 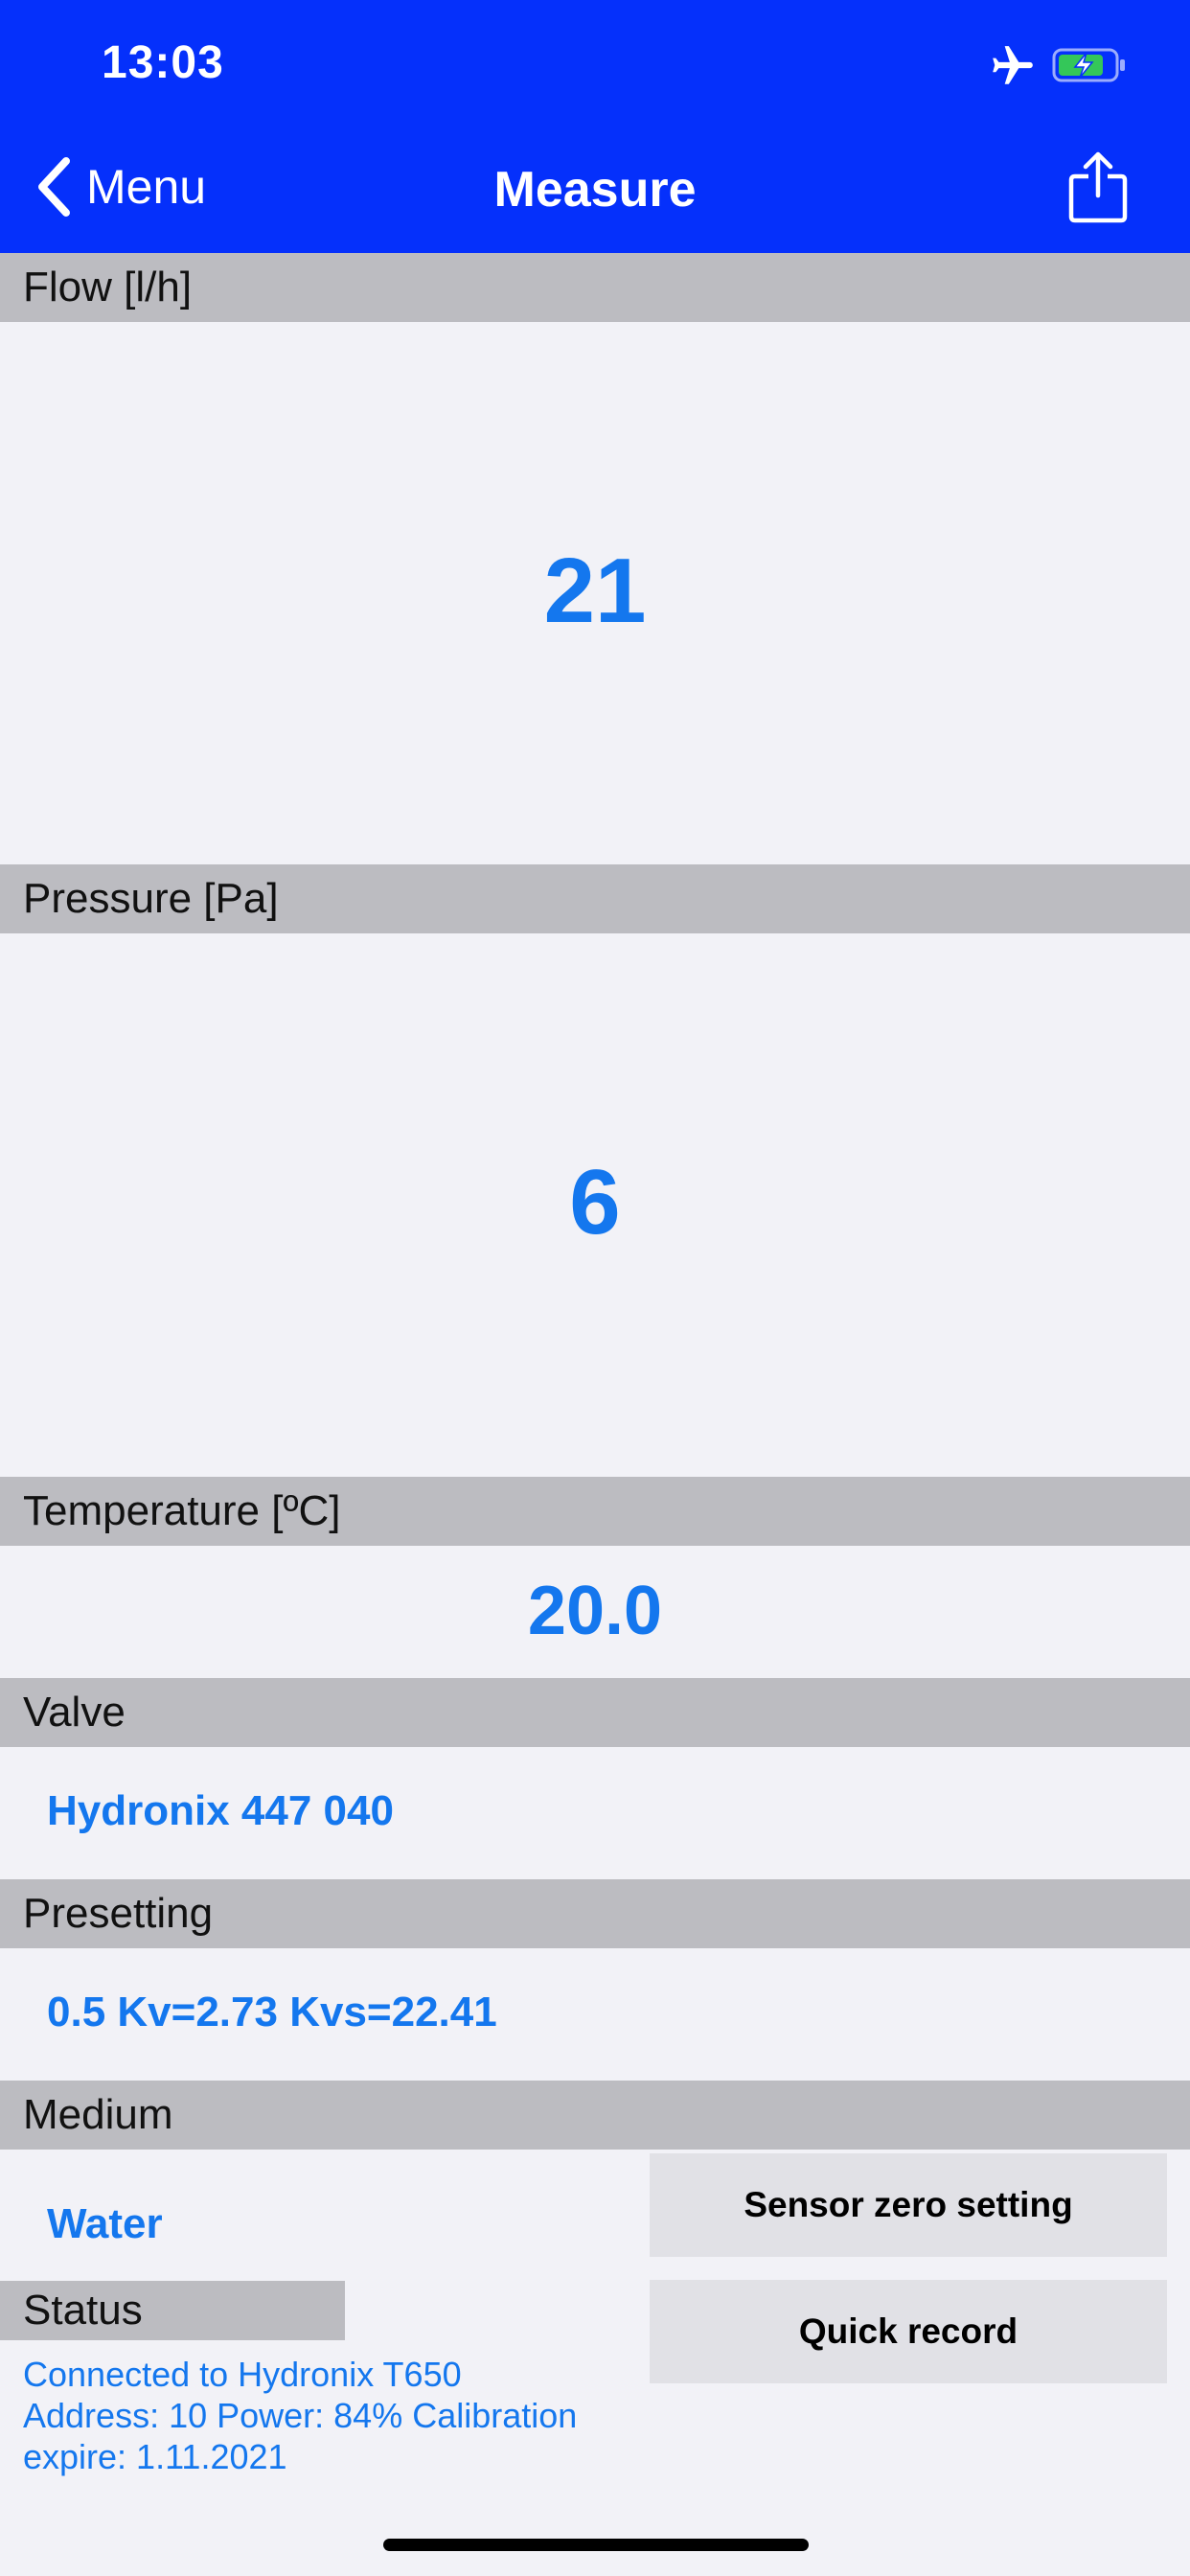 What do you see at coordinates (595, 899) in the screenshot?
I see `pressure-header: Pressure [Pa]` at bounding box center [595, 899].